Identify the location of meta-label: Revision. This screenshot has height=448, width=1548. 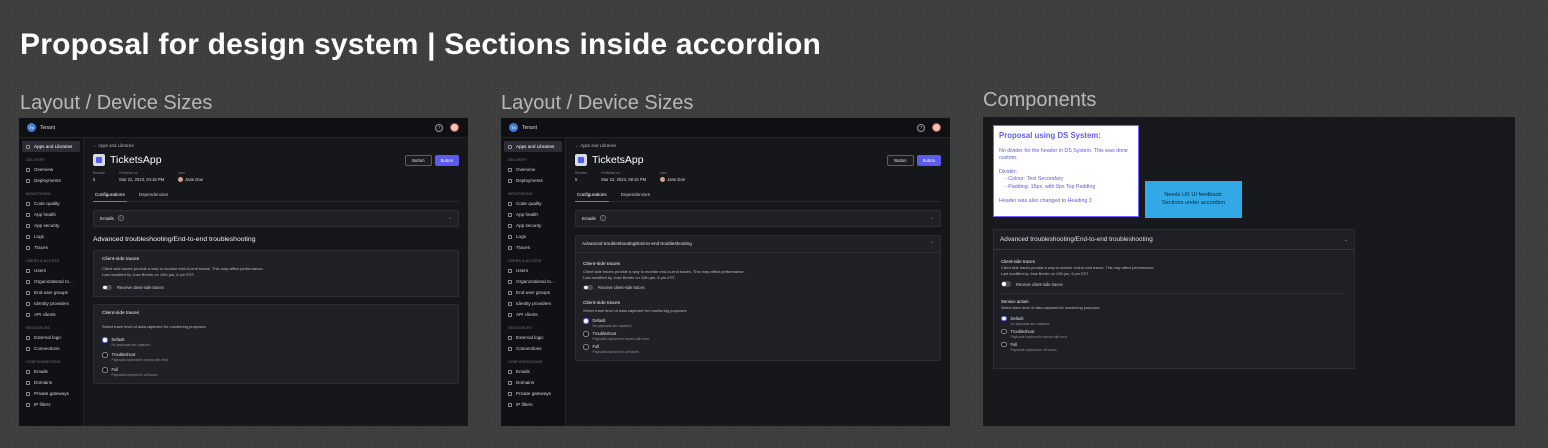
(99, 173).